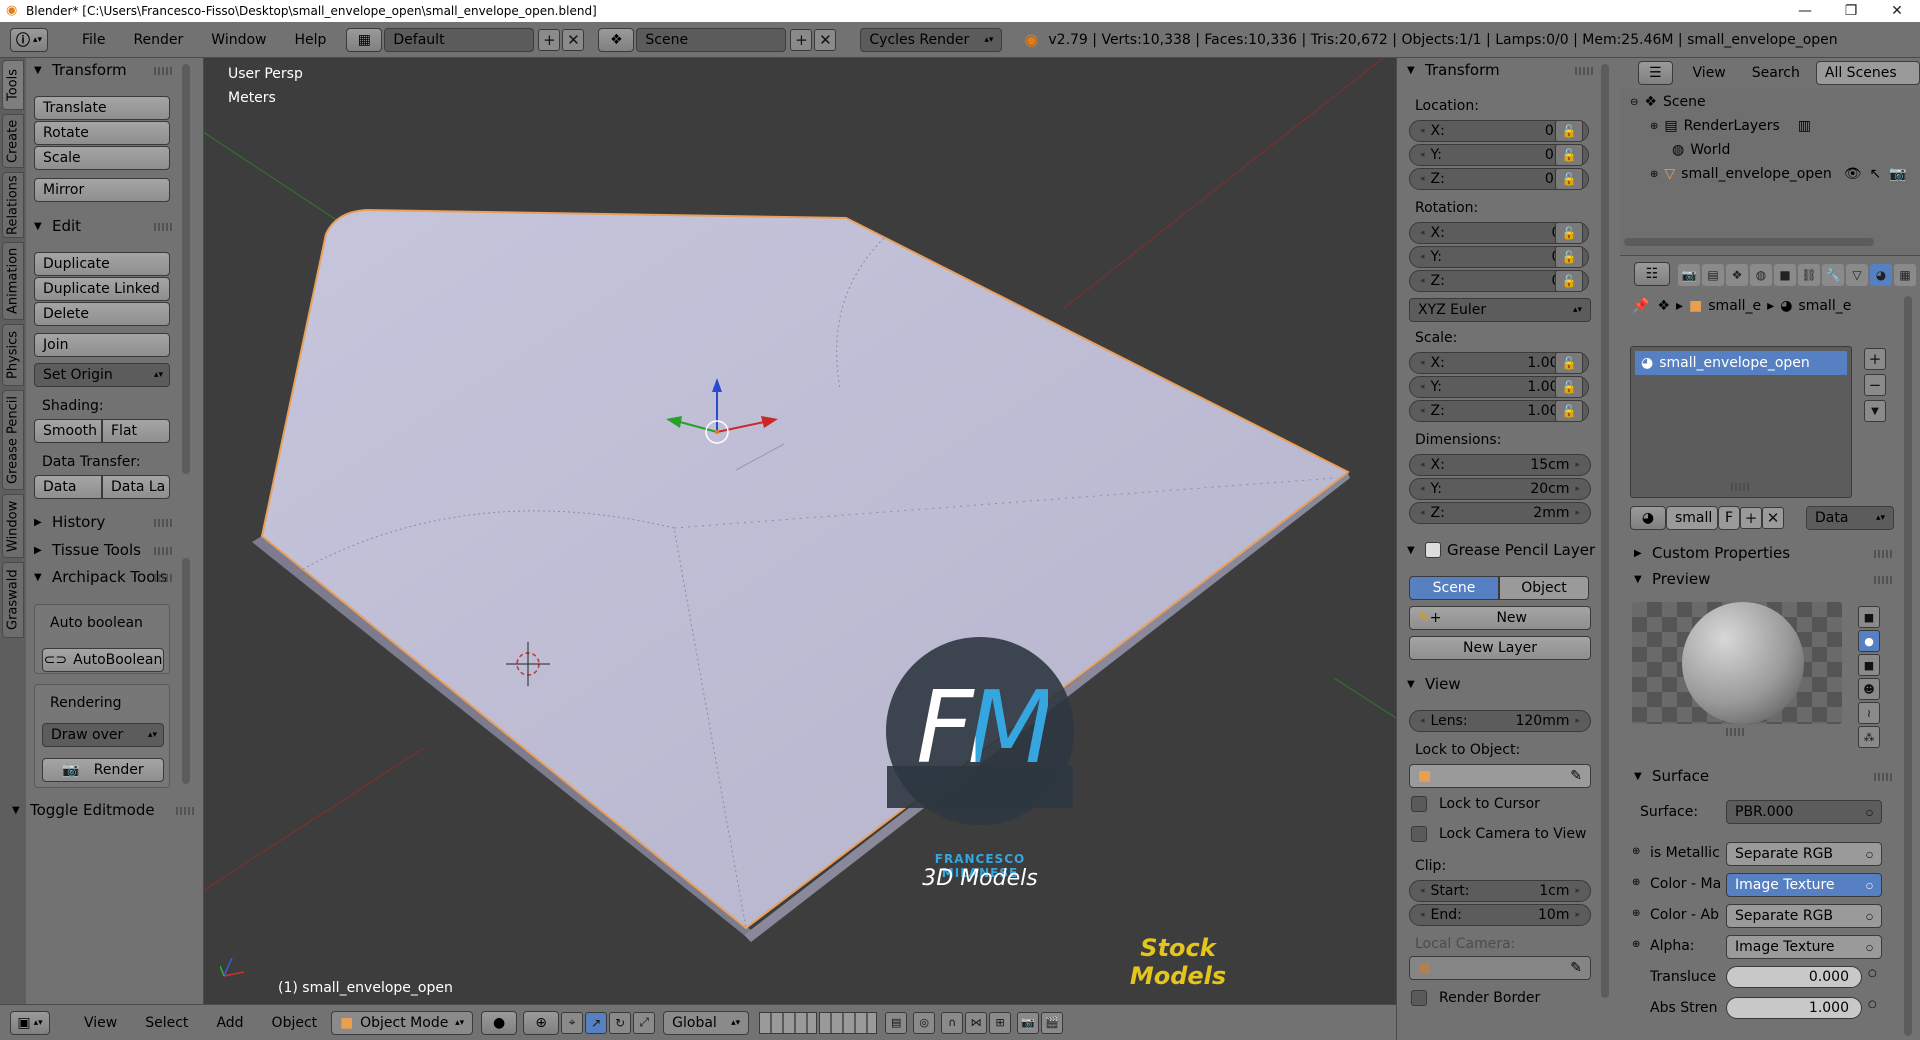 This screenshot has height=1040, width=1920. I want to click on scale-manipulator-button: ⤢, so click(644, 1022).